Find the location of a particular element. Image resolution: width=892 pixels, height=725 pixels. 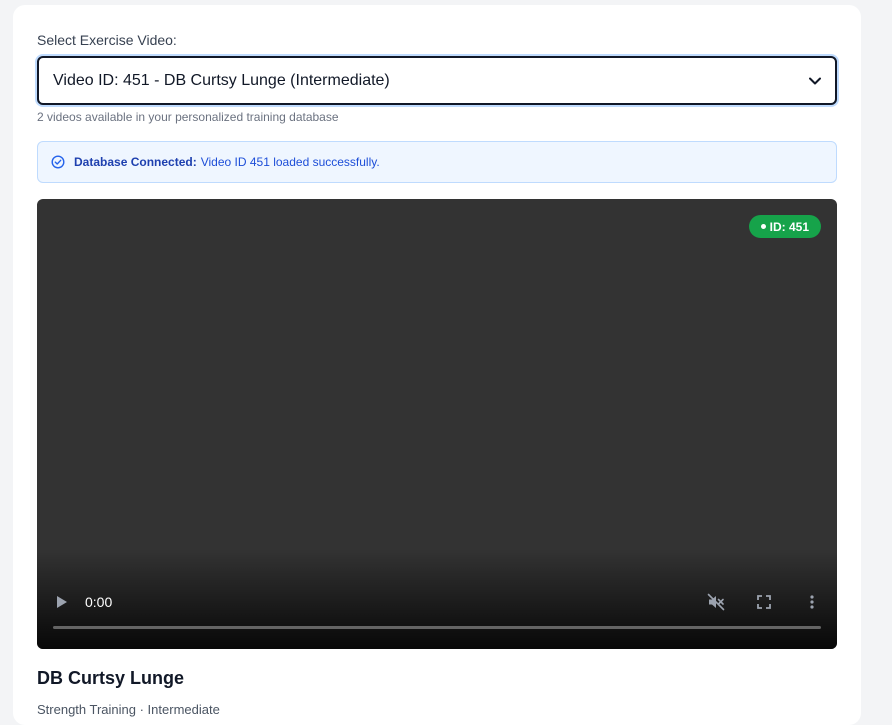

check-circle-icon is located at coordinates (58, 162).